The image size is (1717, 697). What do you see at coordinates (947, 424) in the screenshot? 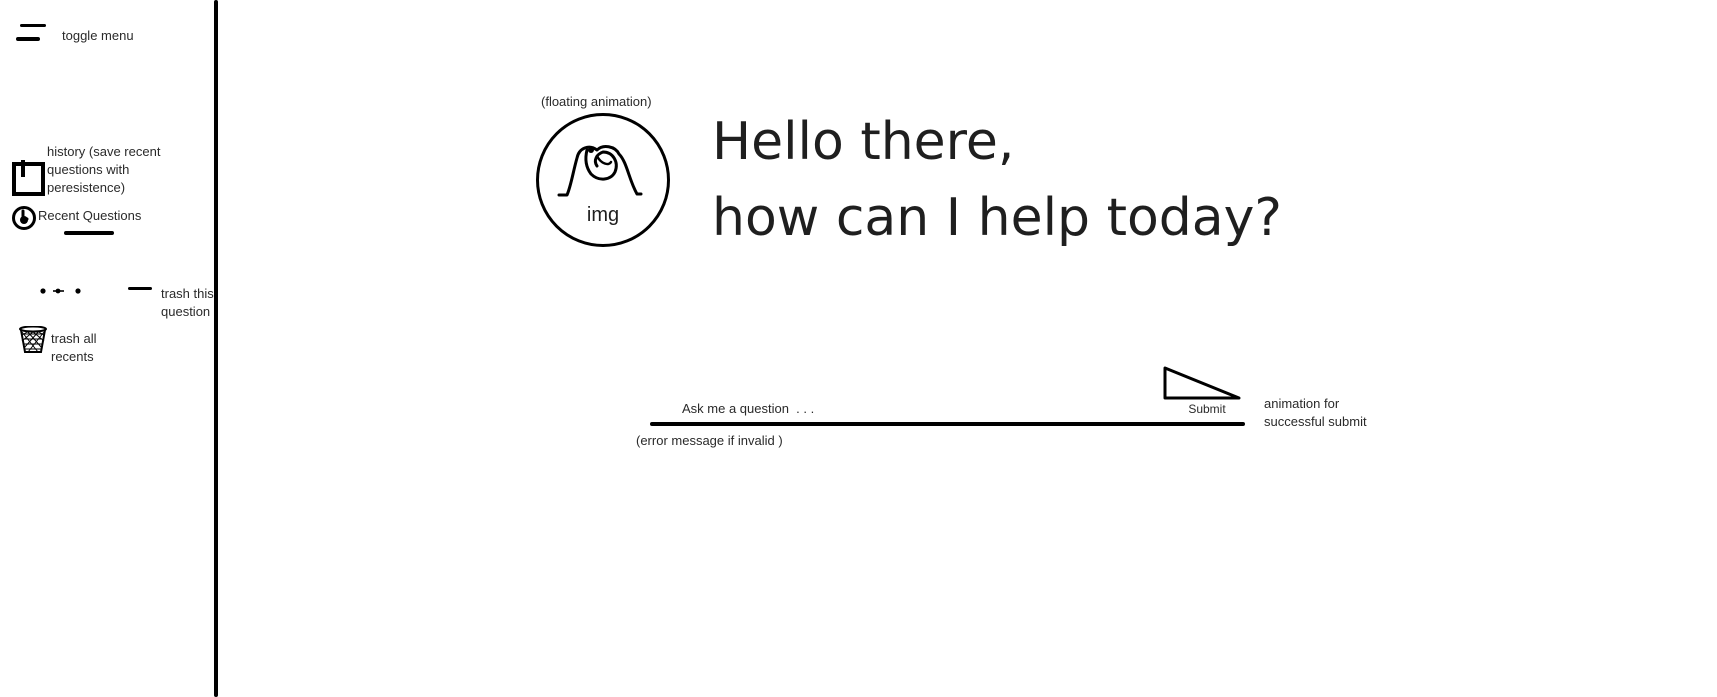
I see `question-underline` at bounding box center [947, 424].